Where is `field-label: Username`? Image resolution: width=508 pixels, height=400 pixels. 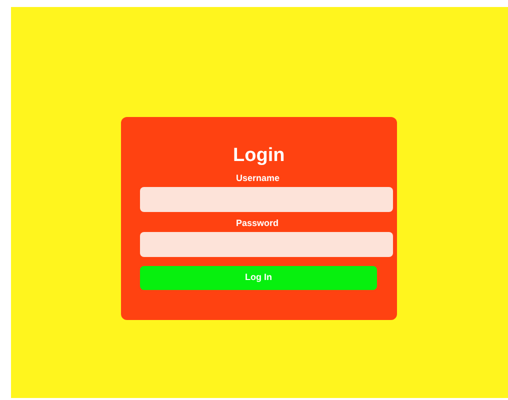
field-label: Username is located at coordinates (258, 178).